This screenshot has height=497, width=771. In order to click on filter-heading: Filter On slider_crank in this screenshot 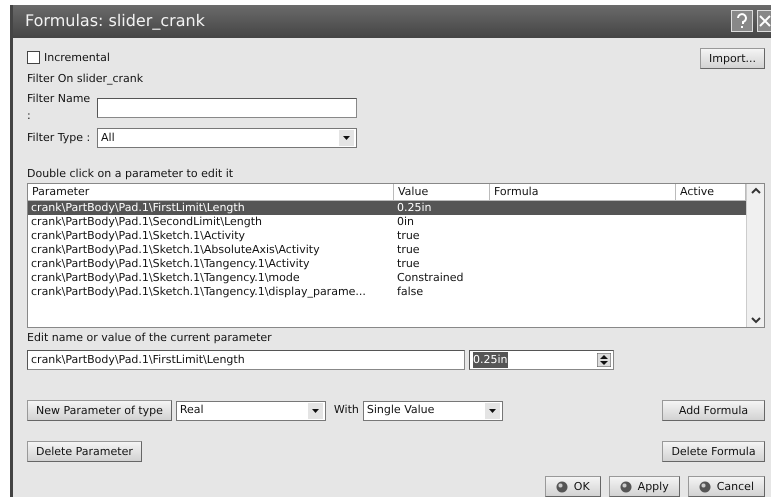, I will do `click(85, 78)`.